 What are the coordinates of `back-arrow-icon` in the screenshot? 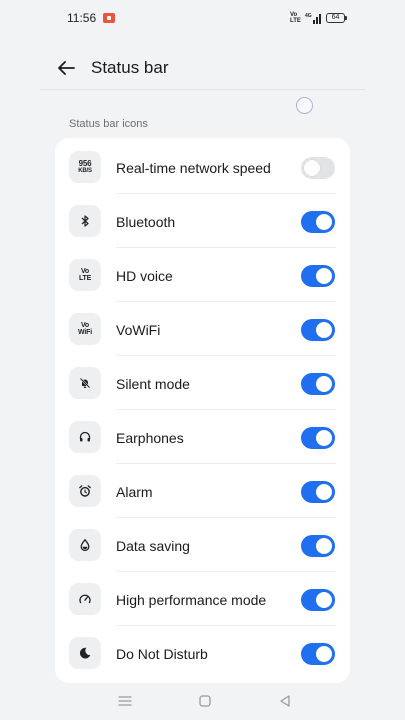 It's located at (66, 68).